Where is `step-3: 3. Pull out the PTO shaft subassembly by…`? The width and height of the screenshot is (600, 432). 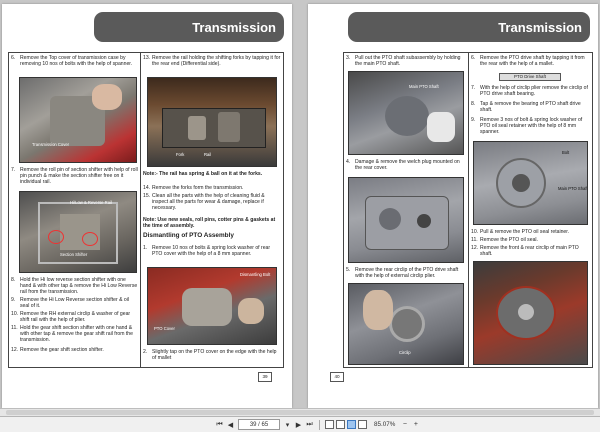
step-3: 3. Pull out the PTO shaft subassembly by… is located at coordinates (403, 61).